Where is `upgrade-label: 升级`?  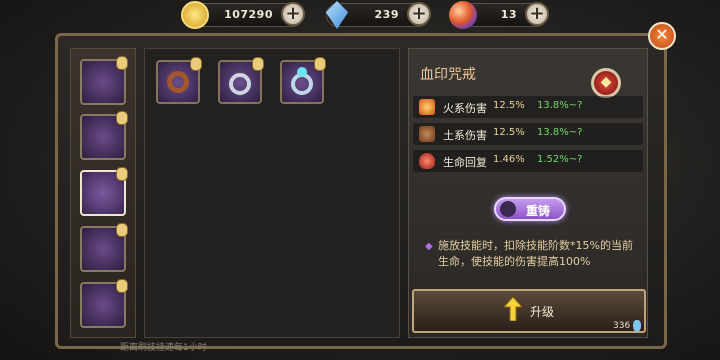
upgrade-label: 升级 is located at coordinates (542, 312).